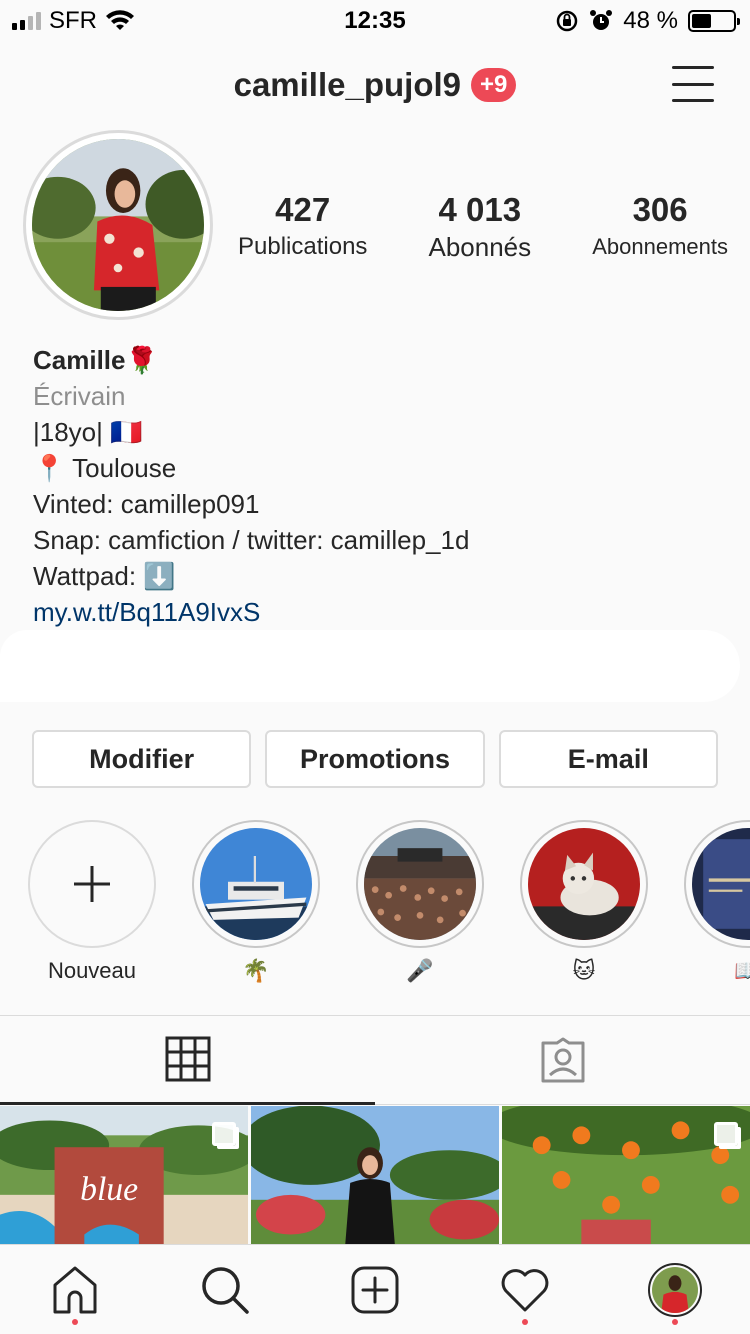 This screenshot has height=1334, width=750. What do you see at coordinates (660, 209) in the screenshot?
I see `stat-value: 306` at bounding box center [660, 209].